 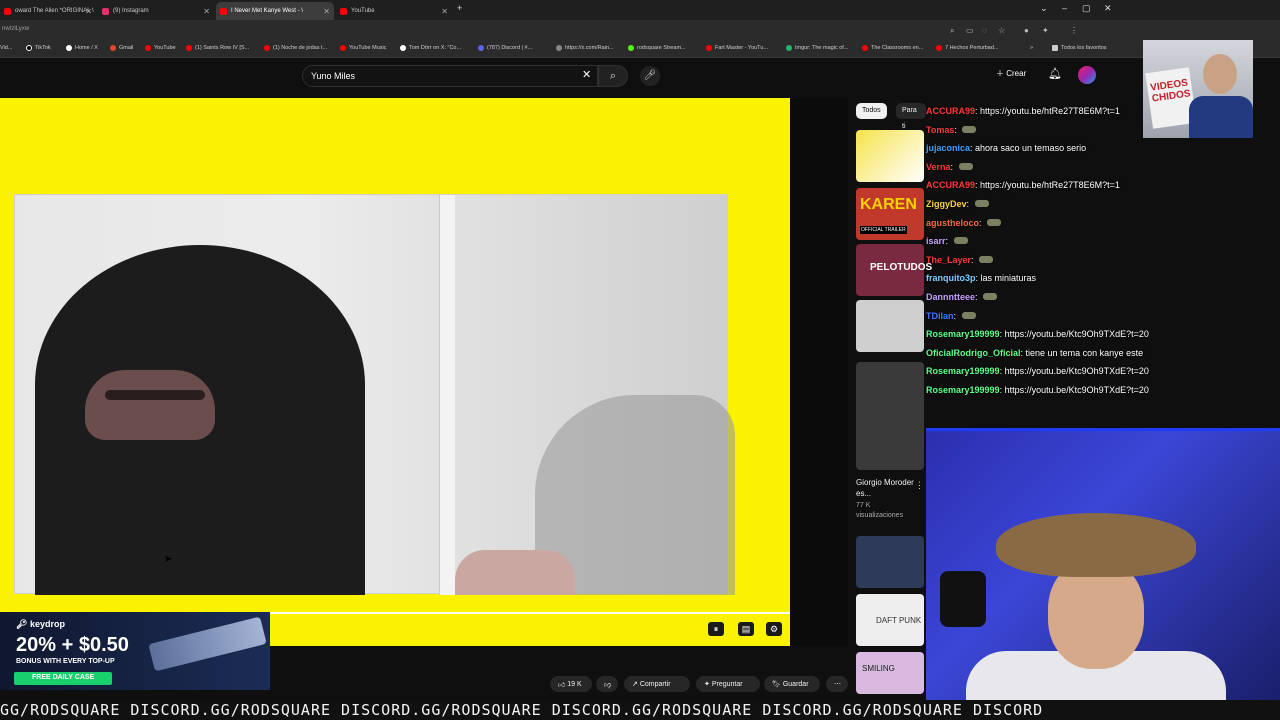 What do you see at coordinates (970, 30) in the screenshot?
I see `cast-icon: ▭` at bounding box center [970, 30].